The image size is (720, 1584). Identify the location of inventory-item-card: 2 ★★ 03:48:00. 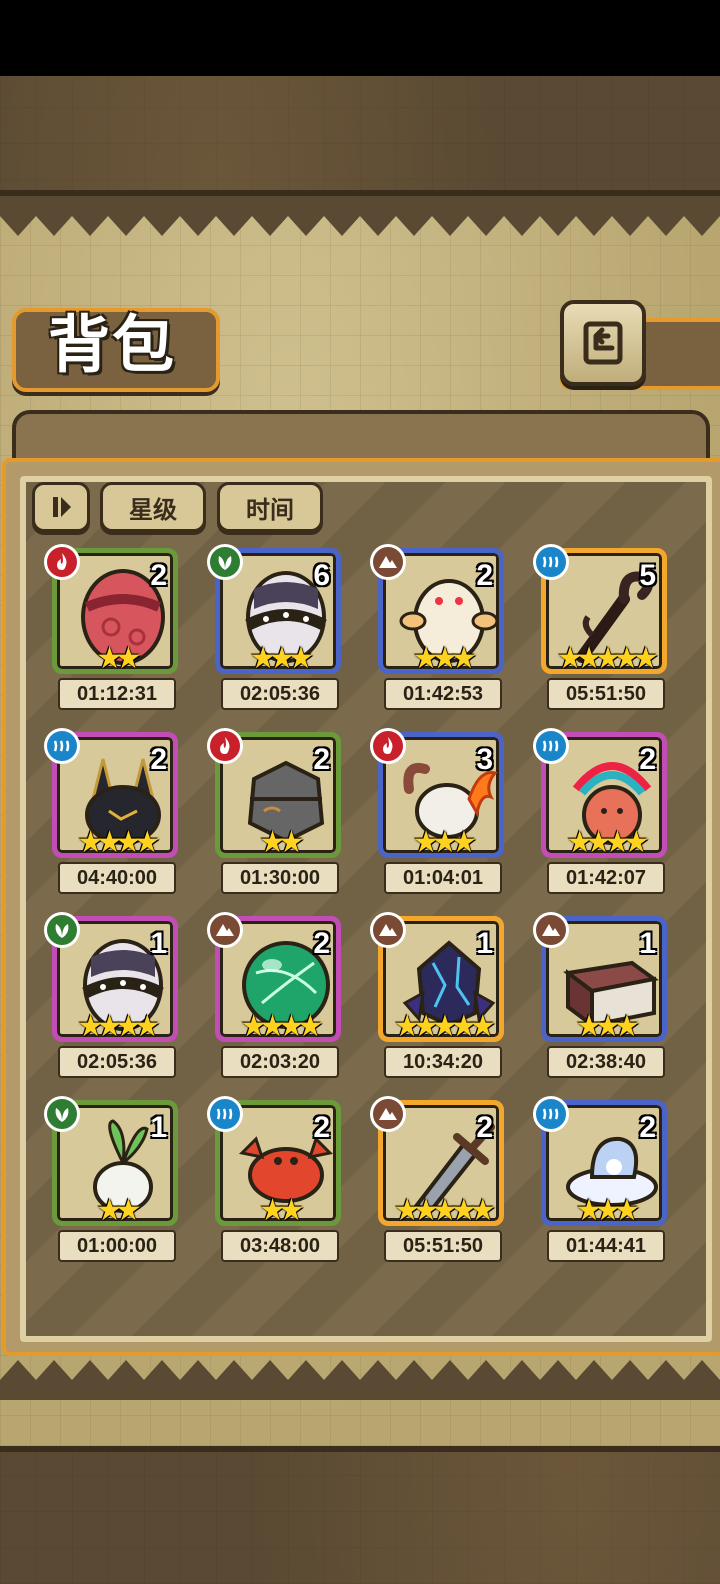
(276, 1179).